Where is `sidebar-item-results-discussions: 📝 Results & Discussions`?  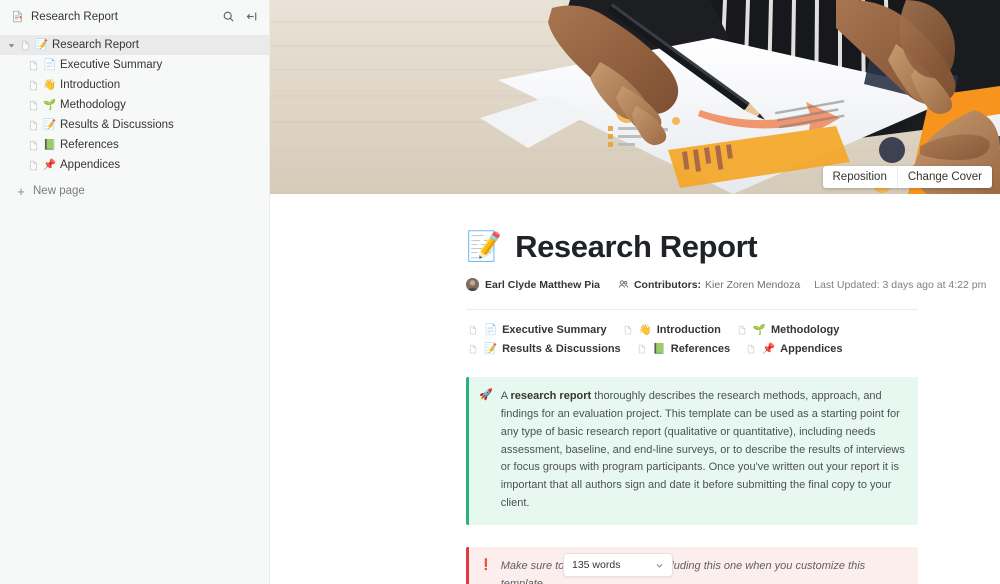 sidebar-item-results-discussions: 📝 Results & Discussions is located at coordinates (134, 125).